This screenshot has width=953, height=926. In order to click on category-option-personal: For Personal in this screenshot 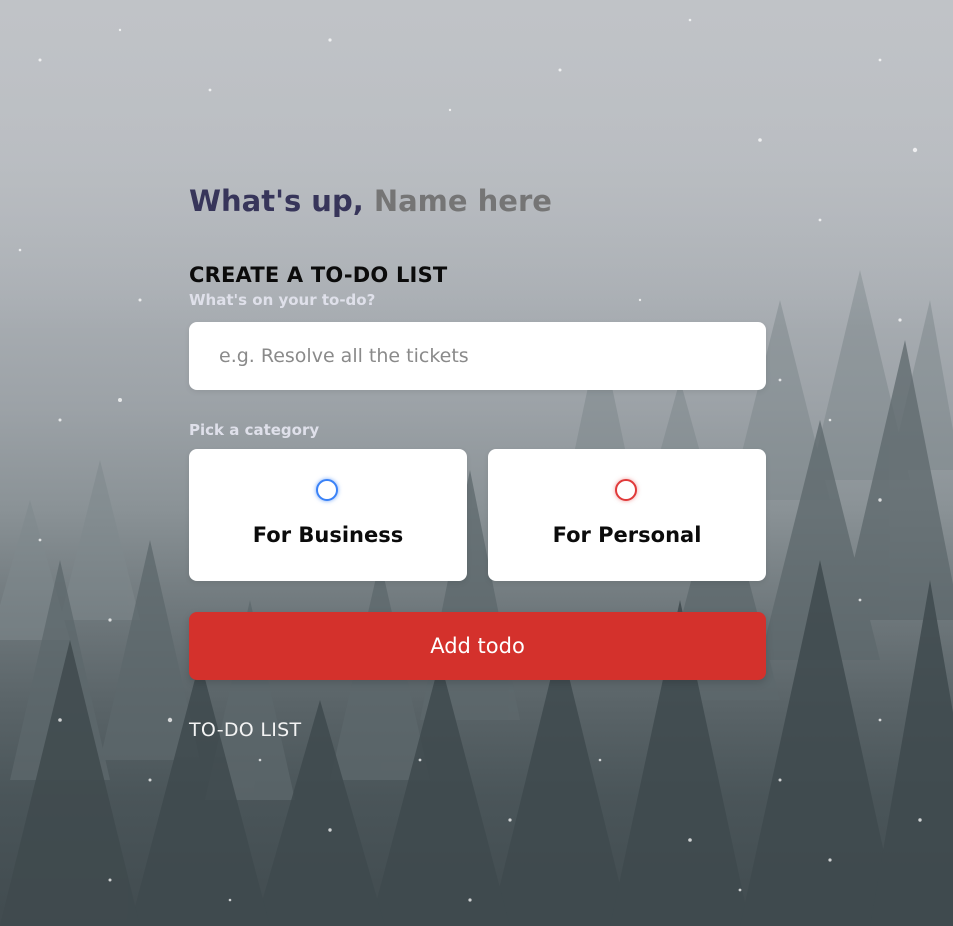, I will do `click(627, 515)`.